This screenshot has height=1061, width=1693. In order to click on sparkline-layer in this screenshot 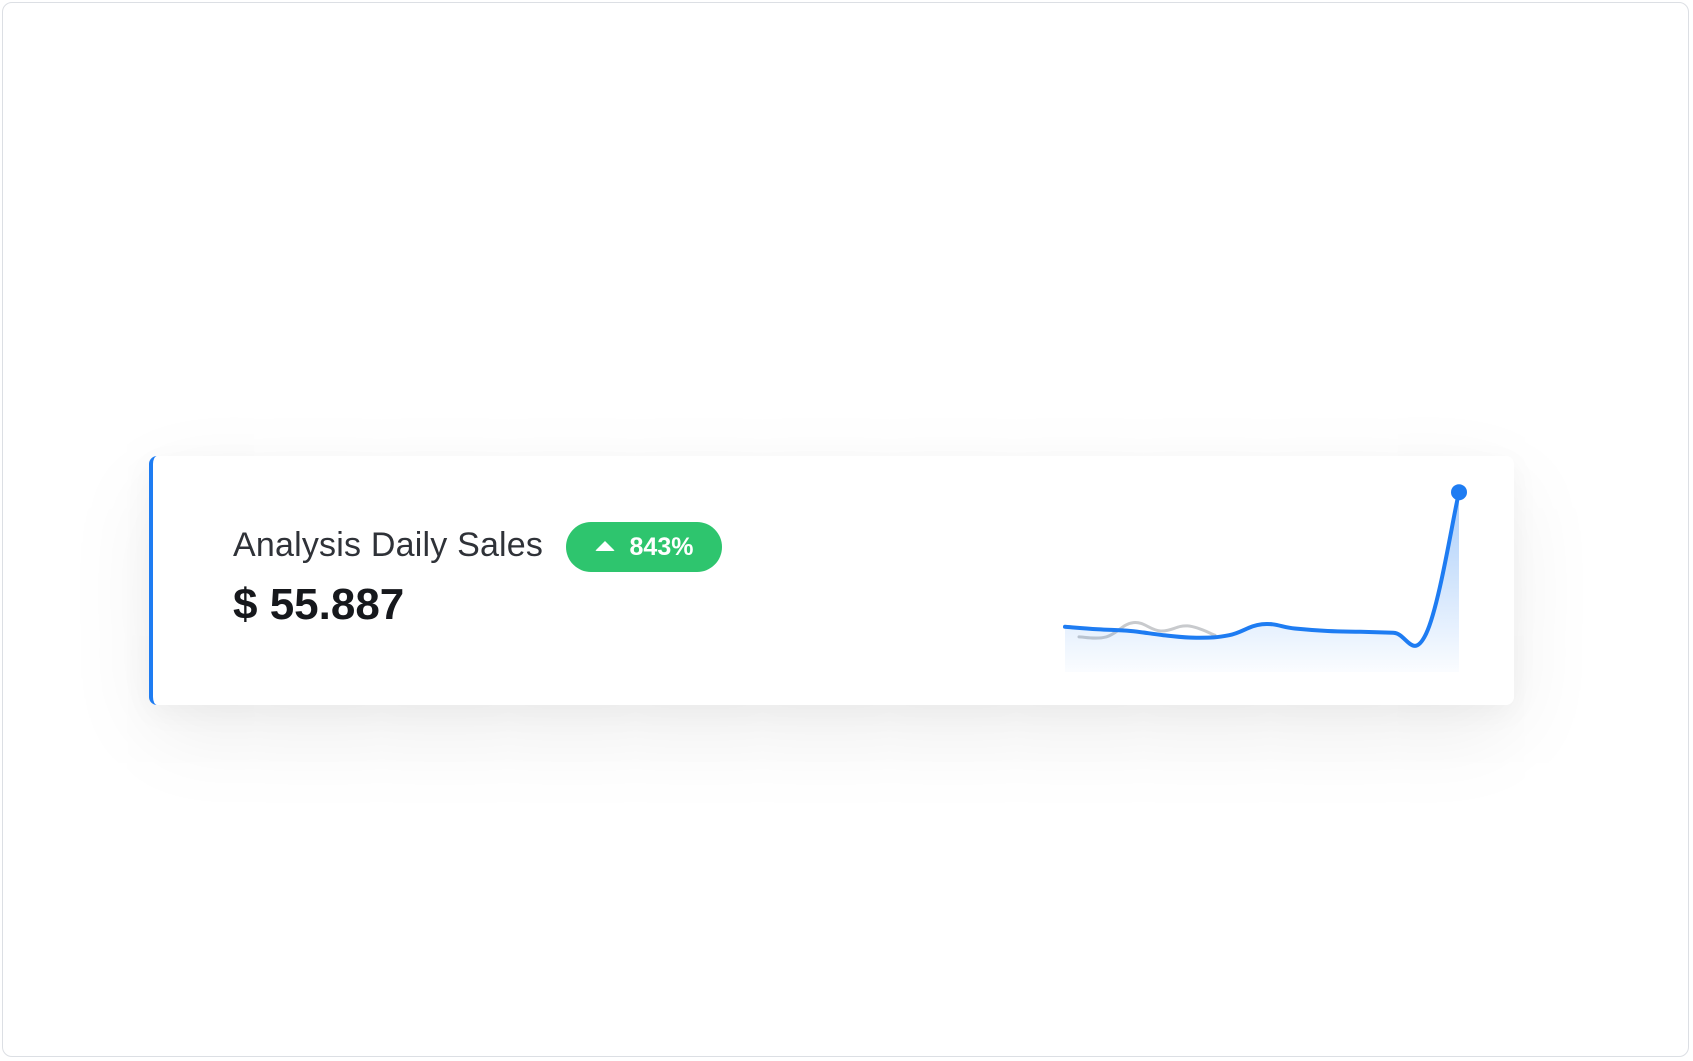, I will do `click(1265, 578)`.